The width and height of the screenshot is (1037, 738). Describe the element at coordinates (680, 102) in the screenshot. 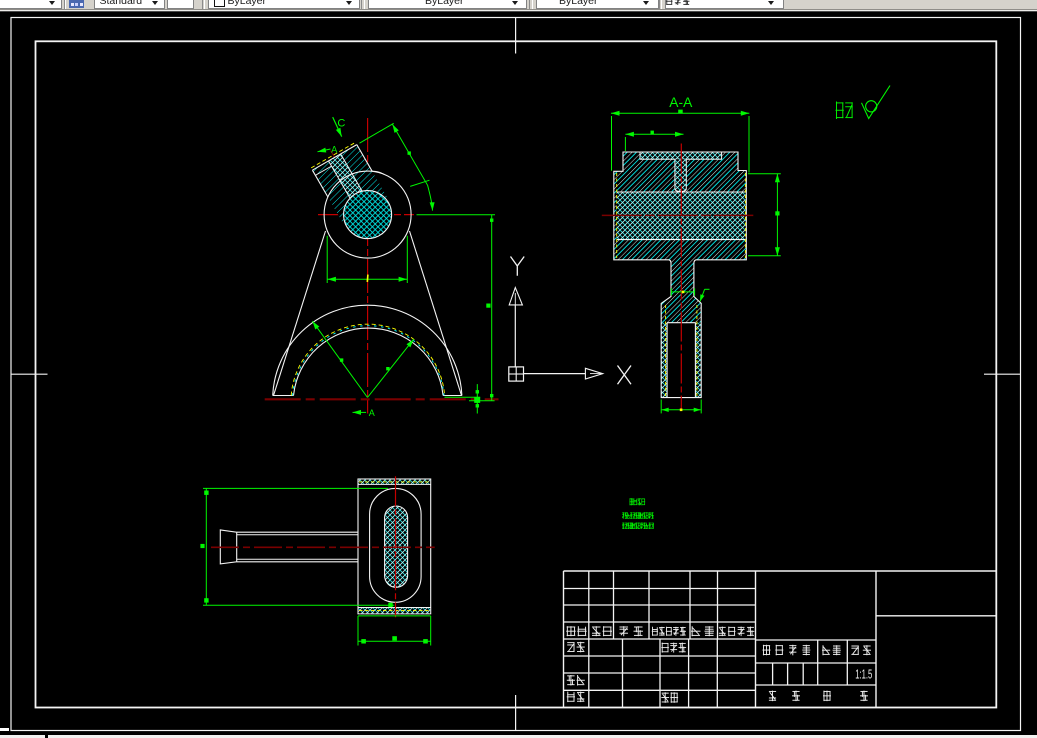

I see `svg-text: A-A` at that location.